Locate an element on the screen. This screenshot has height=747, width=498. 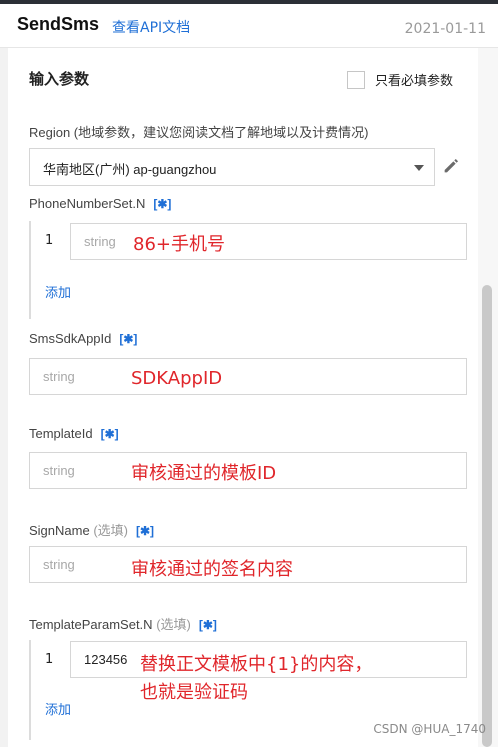
sms-sdk-app-id-label: SmsSdkAppId [✱] is located at coordinates (83, 338).